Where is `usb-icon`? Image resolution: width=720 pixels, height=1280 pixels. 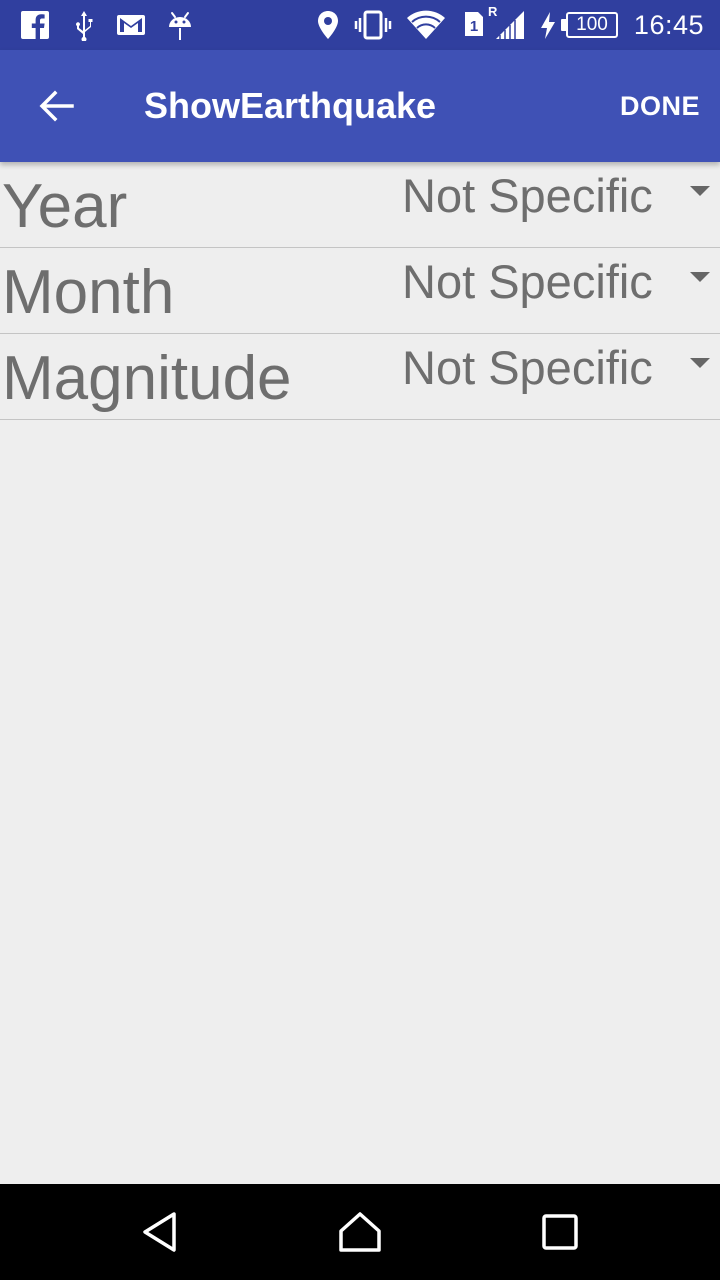 usb-icon is located at coordinates (84, 25).